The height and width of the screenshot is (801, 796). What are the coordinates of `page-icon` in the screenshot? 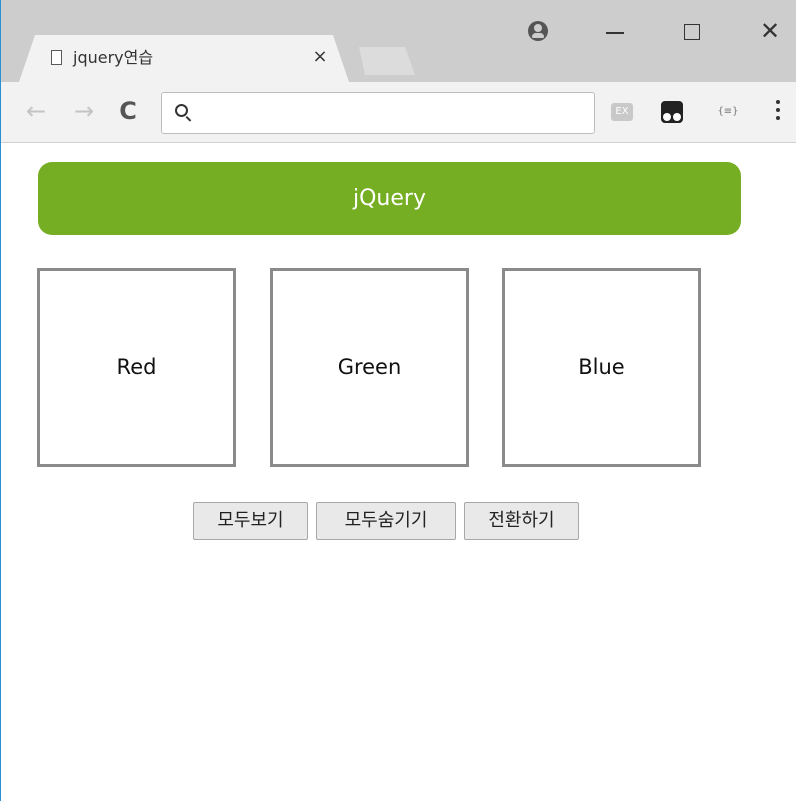 It's located at (56, 57).